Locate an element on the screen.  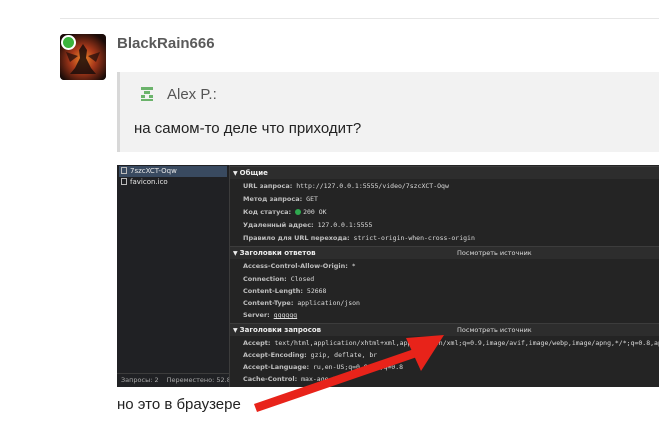
online-status-icon is located at coordinates (68, 42).